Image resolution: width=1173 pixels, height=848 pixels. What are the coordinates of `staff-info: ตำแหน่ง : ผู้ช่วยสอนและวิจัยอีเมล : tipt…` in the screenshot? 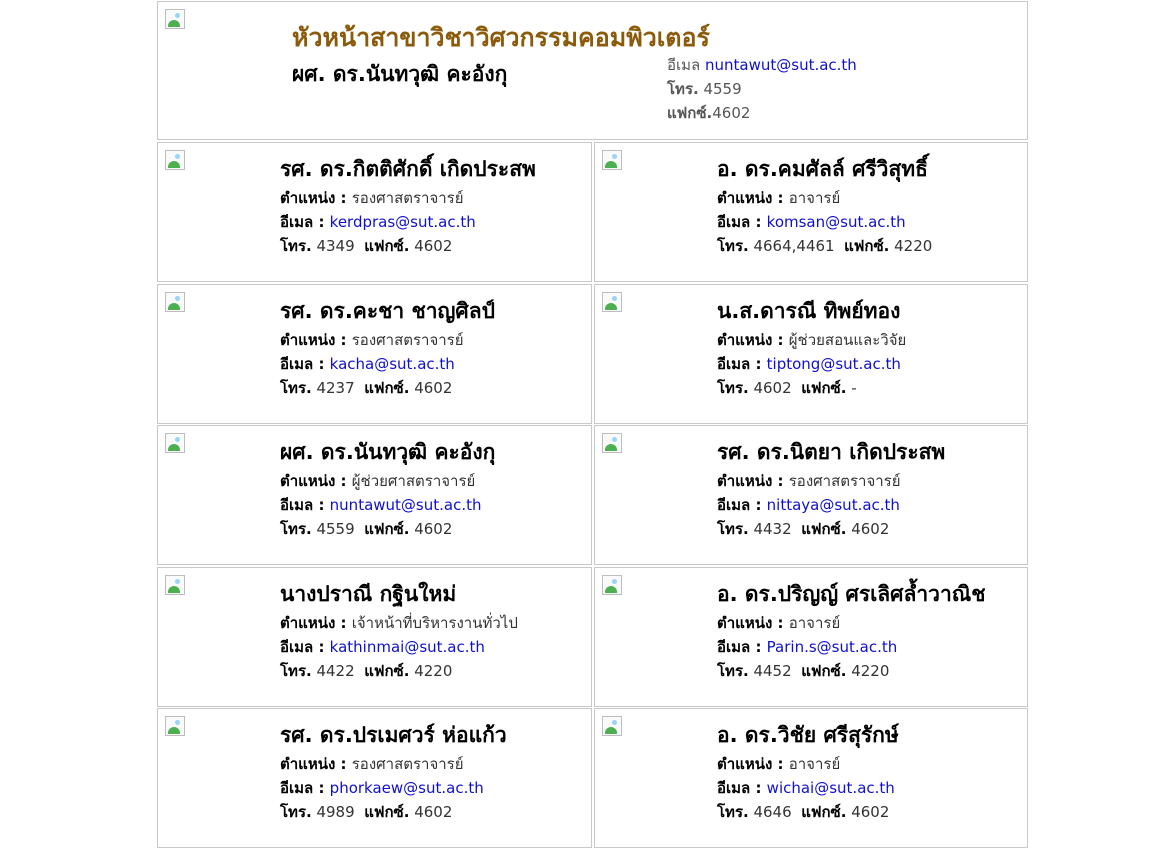 It's located at (811, 364).